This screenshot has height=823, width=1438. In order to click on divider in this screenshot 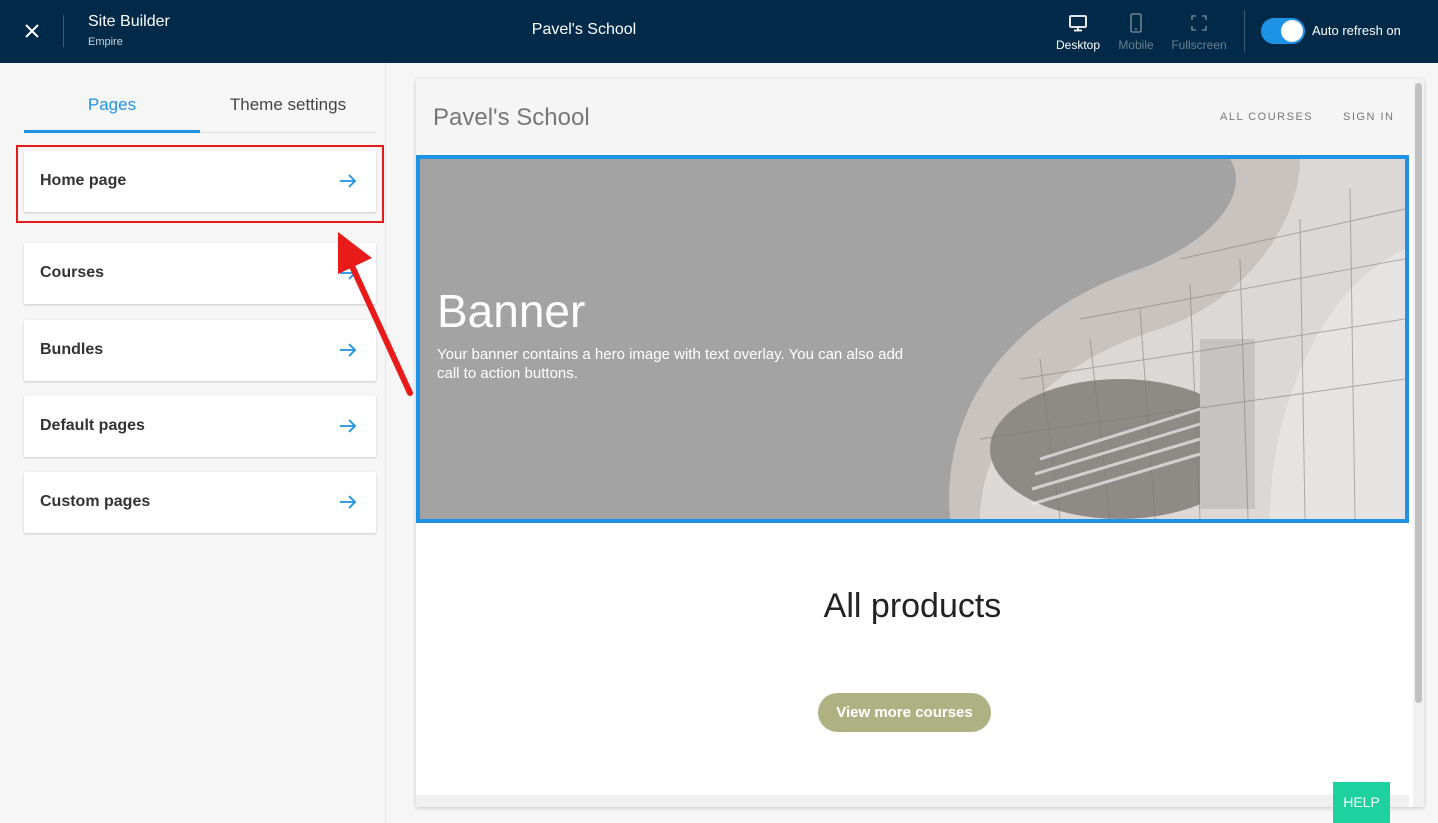, I will do `click(1244, 31)`.